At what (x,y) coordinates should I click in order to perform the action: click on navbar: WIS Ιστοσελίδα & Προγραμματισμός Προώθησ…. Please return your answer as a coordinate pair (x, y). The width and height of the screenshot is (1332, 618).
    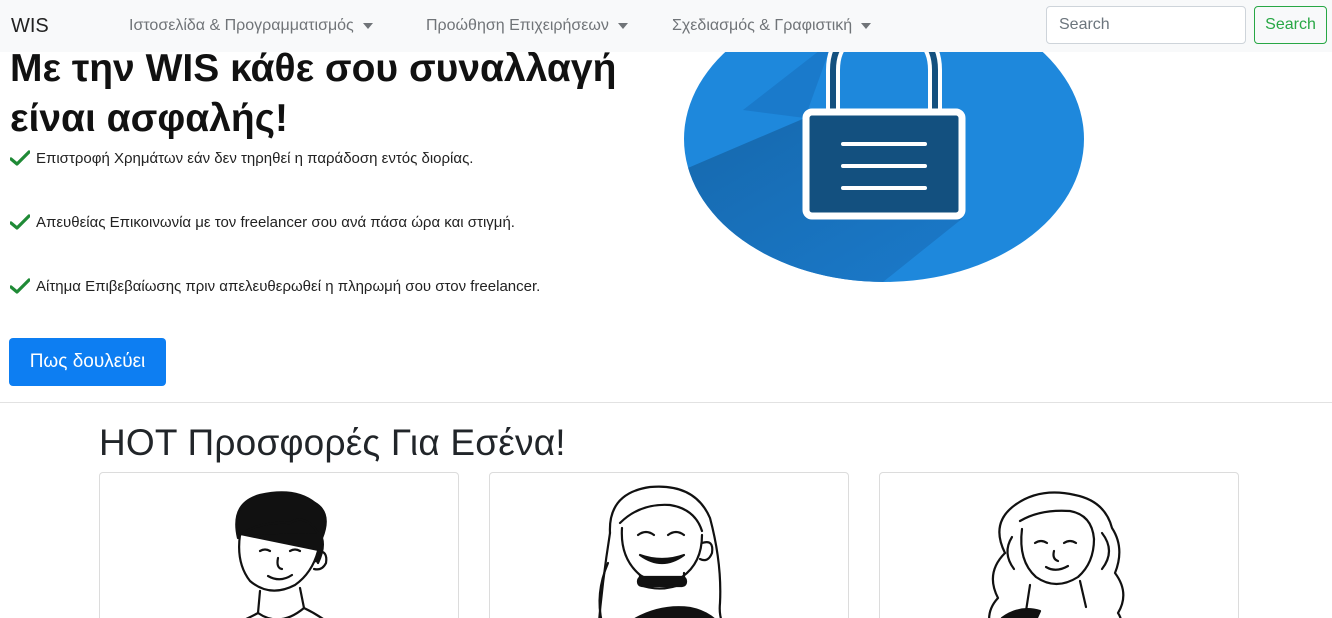
    Looking at the image, I should click on (666, 26).